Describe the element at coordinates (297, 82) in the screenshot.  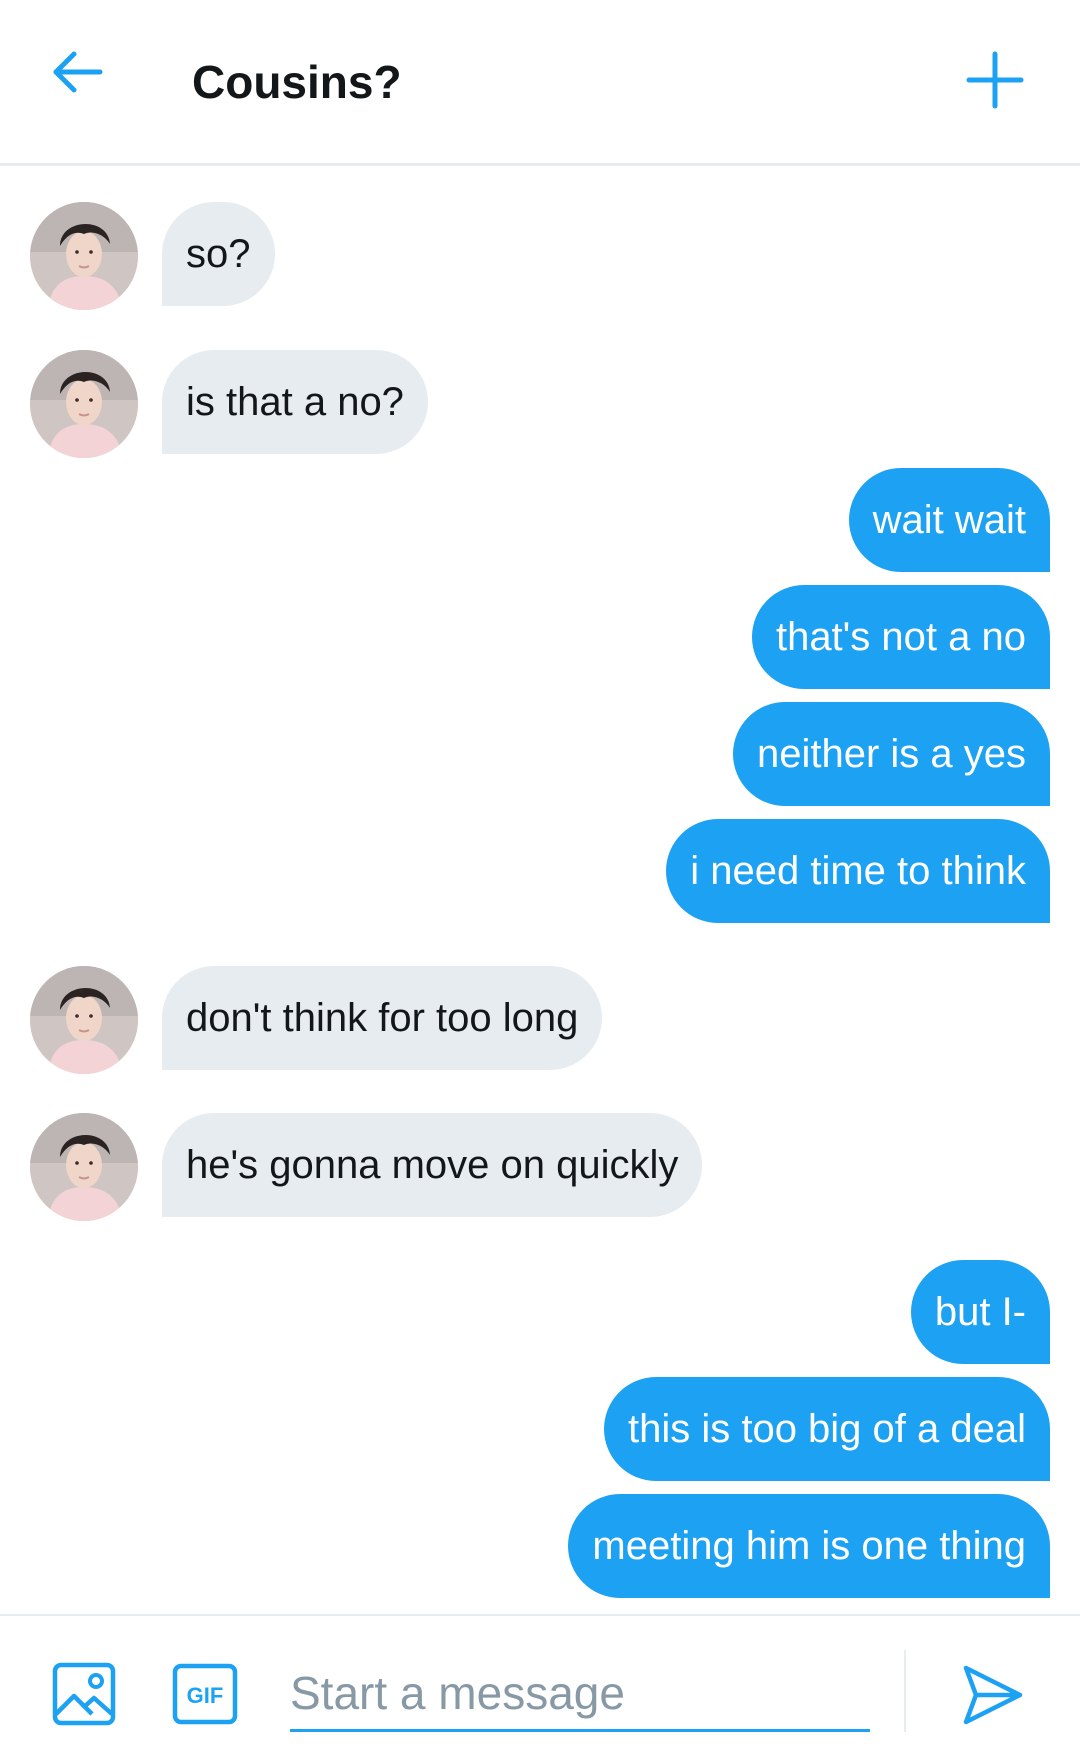
I see `conversation-title: Cousins?` at that location.